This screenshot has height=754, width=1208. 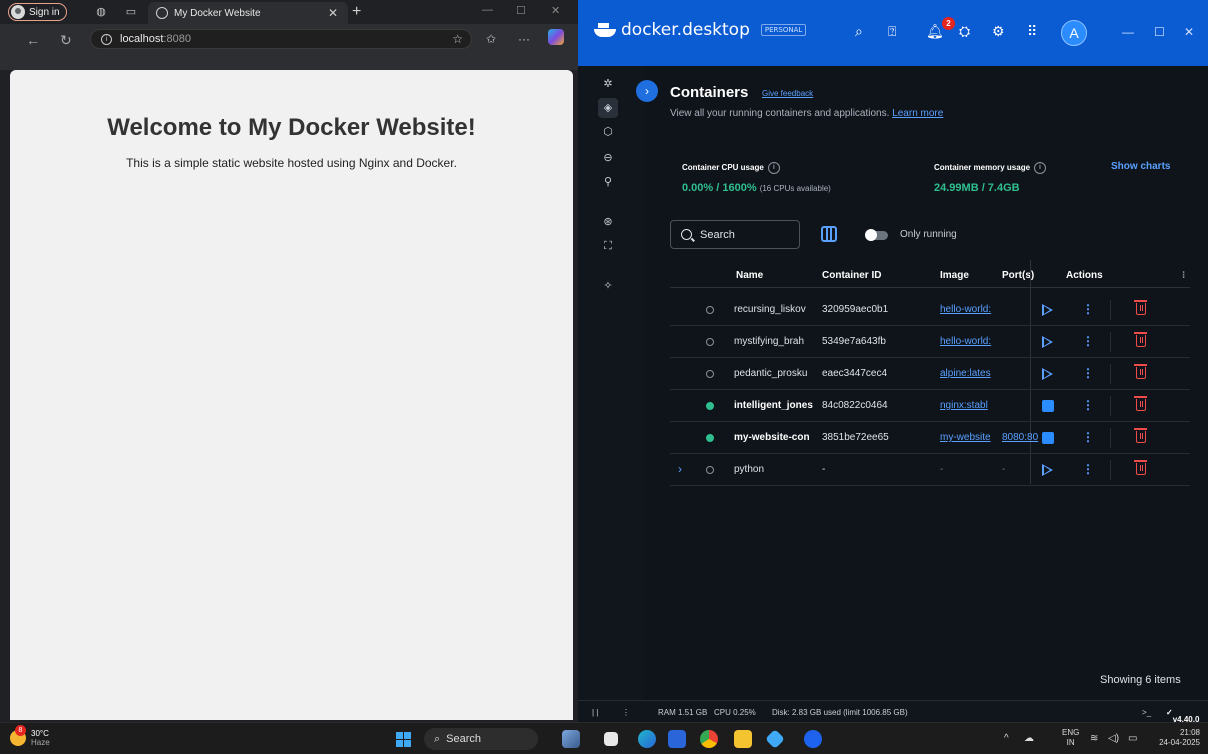 What do you see at coordinates (30, 736) in the screenshot?
I see `weather-widget: 8 30°C Haze` at bounding box center [30, 736].